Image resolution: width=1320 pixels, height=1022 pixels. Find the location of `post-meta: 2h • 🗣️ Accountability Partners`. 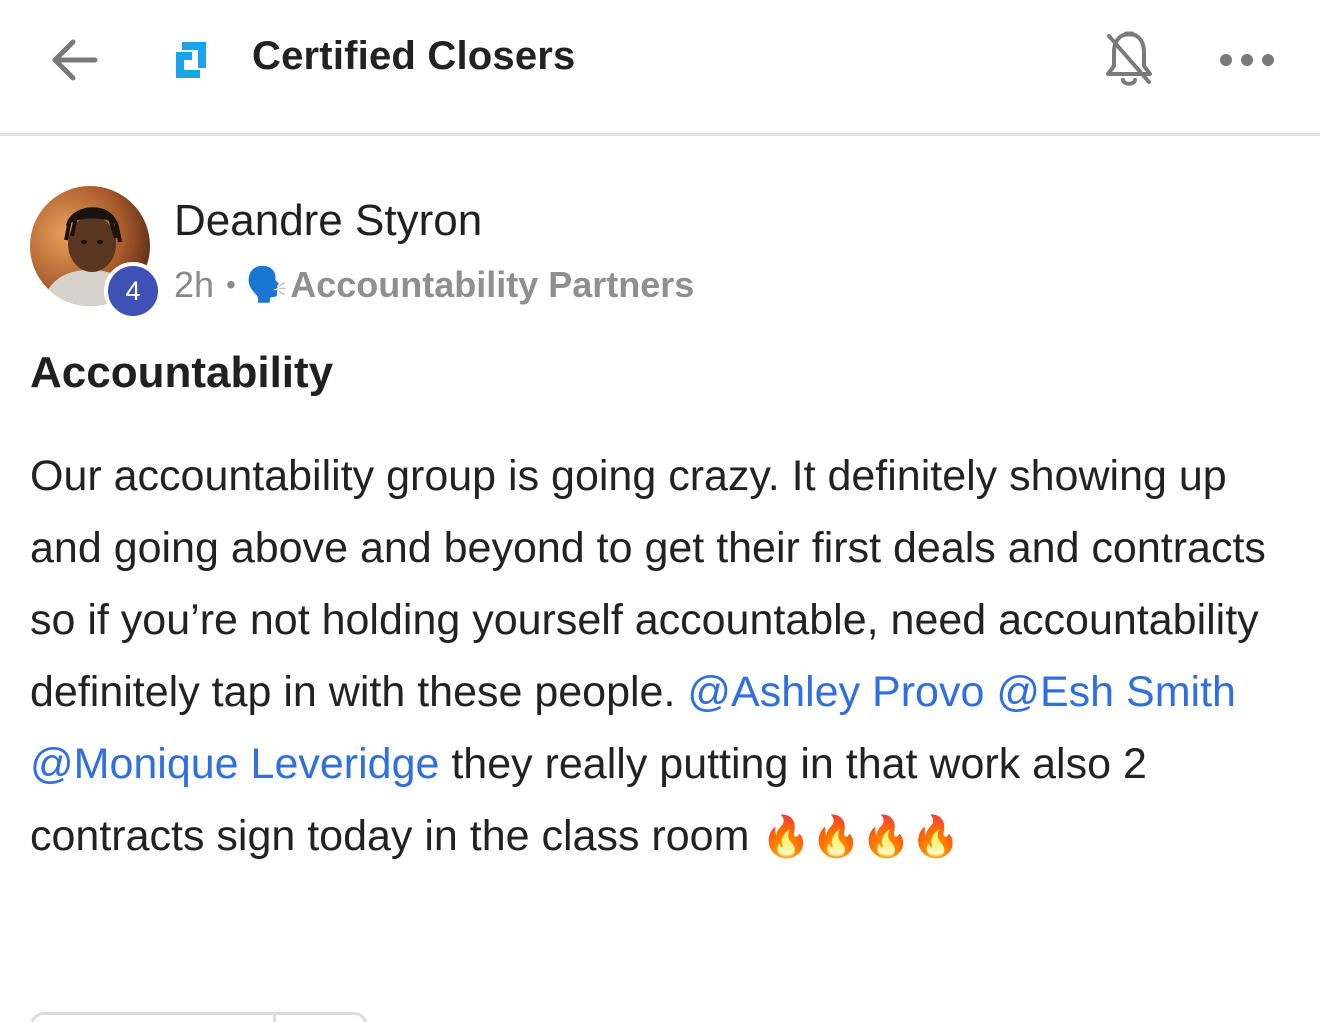

post-meta: 2h • 🗣️ Accountability Partners is located at coordinates (434, 285).